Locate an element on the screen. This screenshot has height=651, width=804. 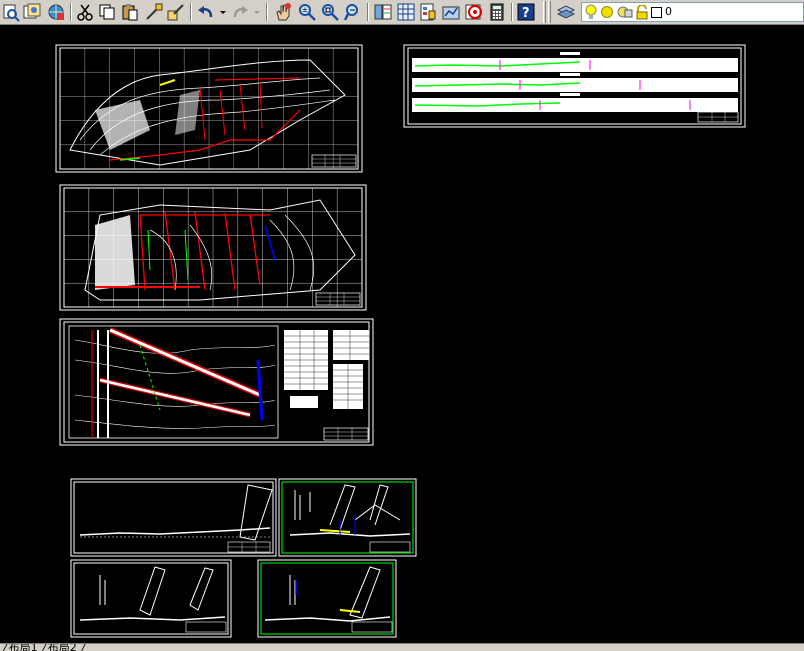
pan-icon is located at coordinates (283, 12).